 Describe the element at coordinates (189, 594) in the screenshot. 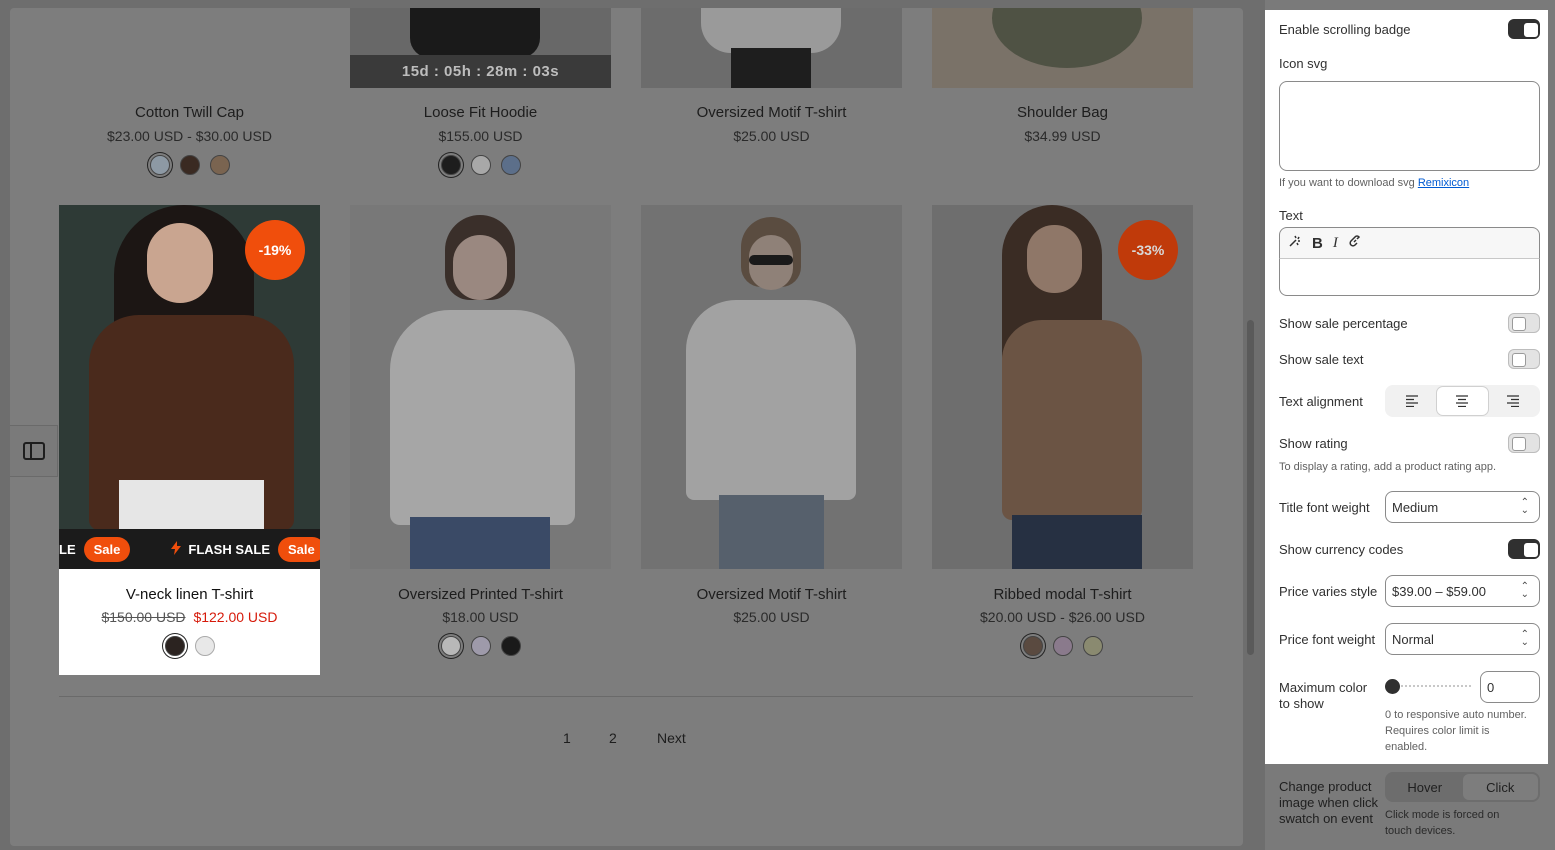

I see `product-title: V-neck linen T-shirt` at that location.